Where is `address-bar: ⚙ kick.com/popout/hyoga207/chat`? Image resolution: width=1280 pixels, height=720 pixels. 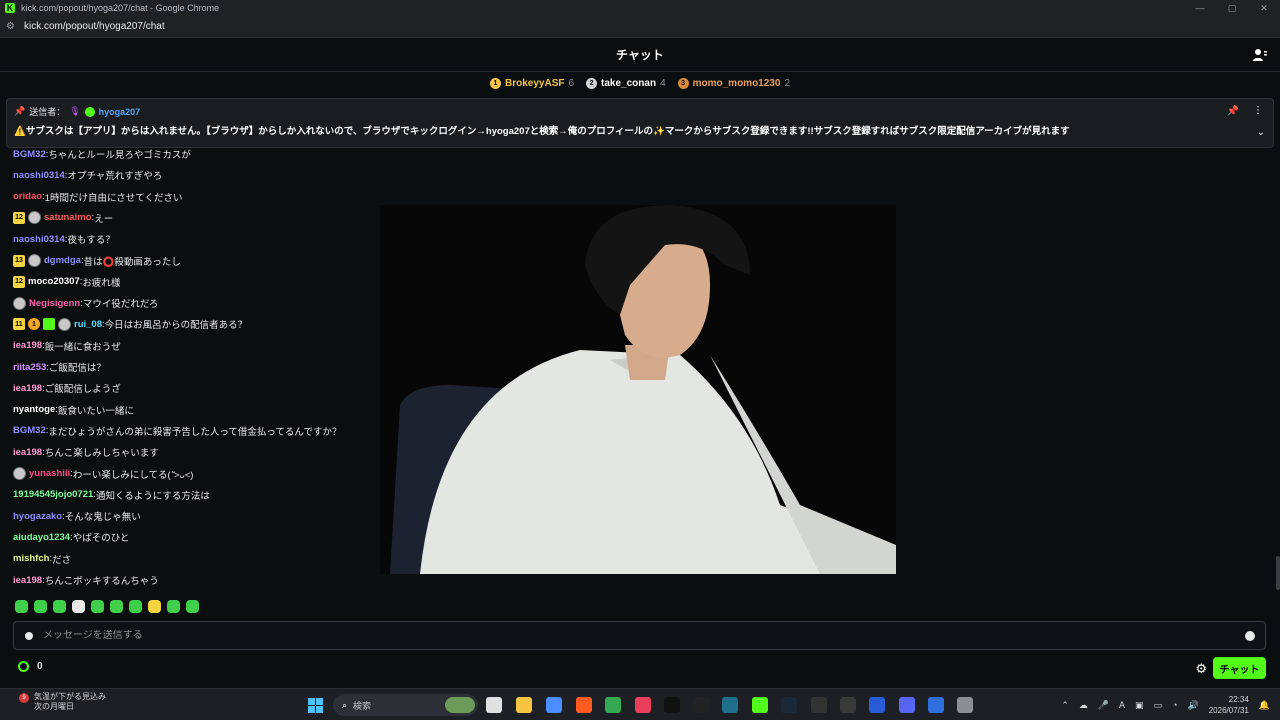
address-bar: ⚙ kick.com/popout/hyoga207/chat is located at coordinates (640, 27).